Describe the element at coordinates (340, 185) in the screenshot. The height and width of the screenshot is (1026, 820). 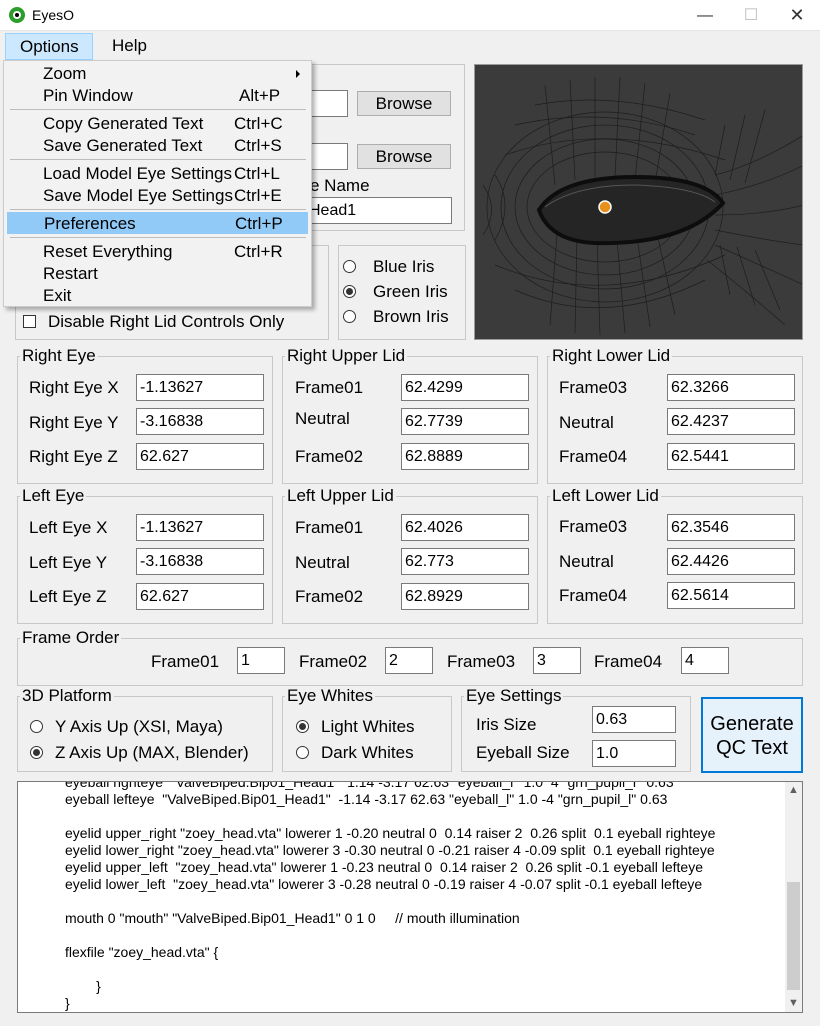
I see `bone-name-label: e Name` at that location.